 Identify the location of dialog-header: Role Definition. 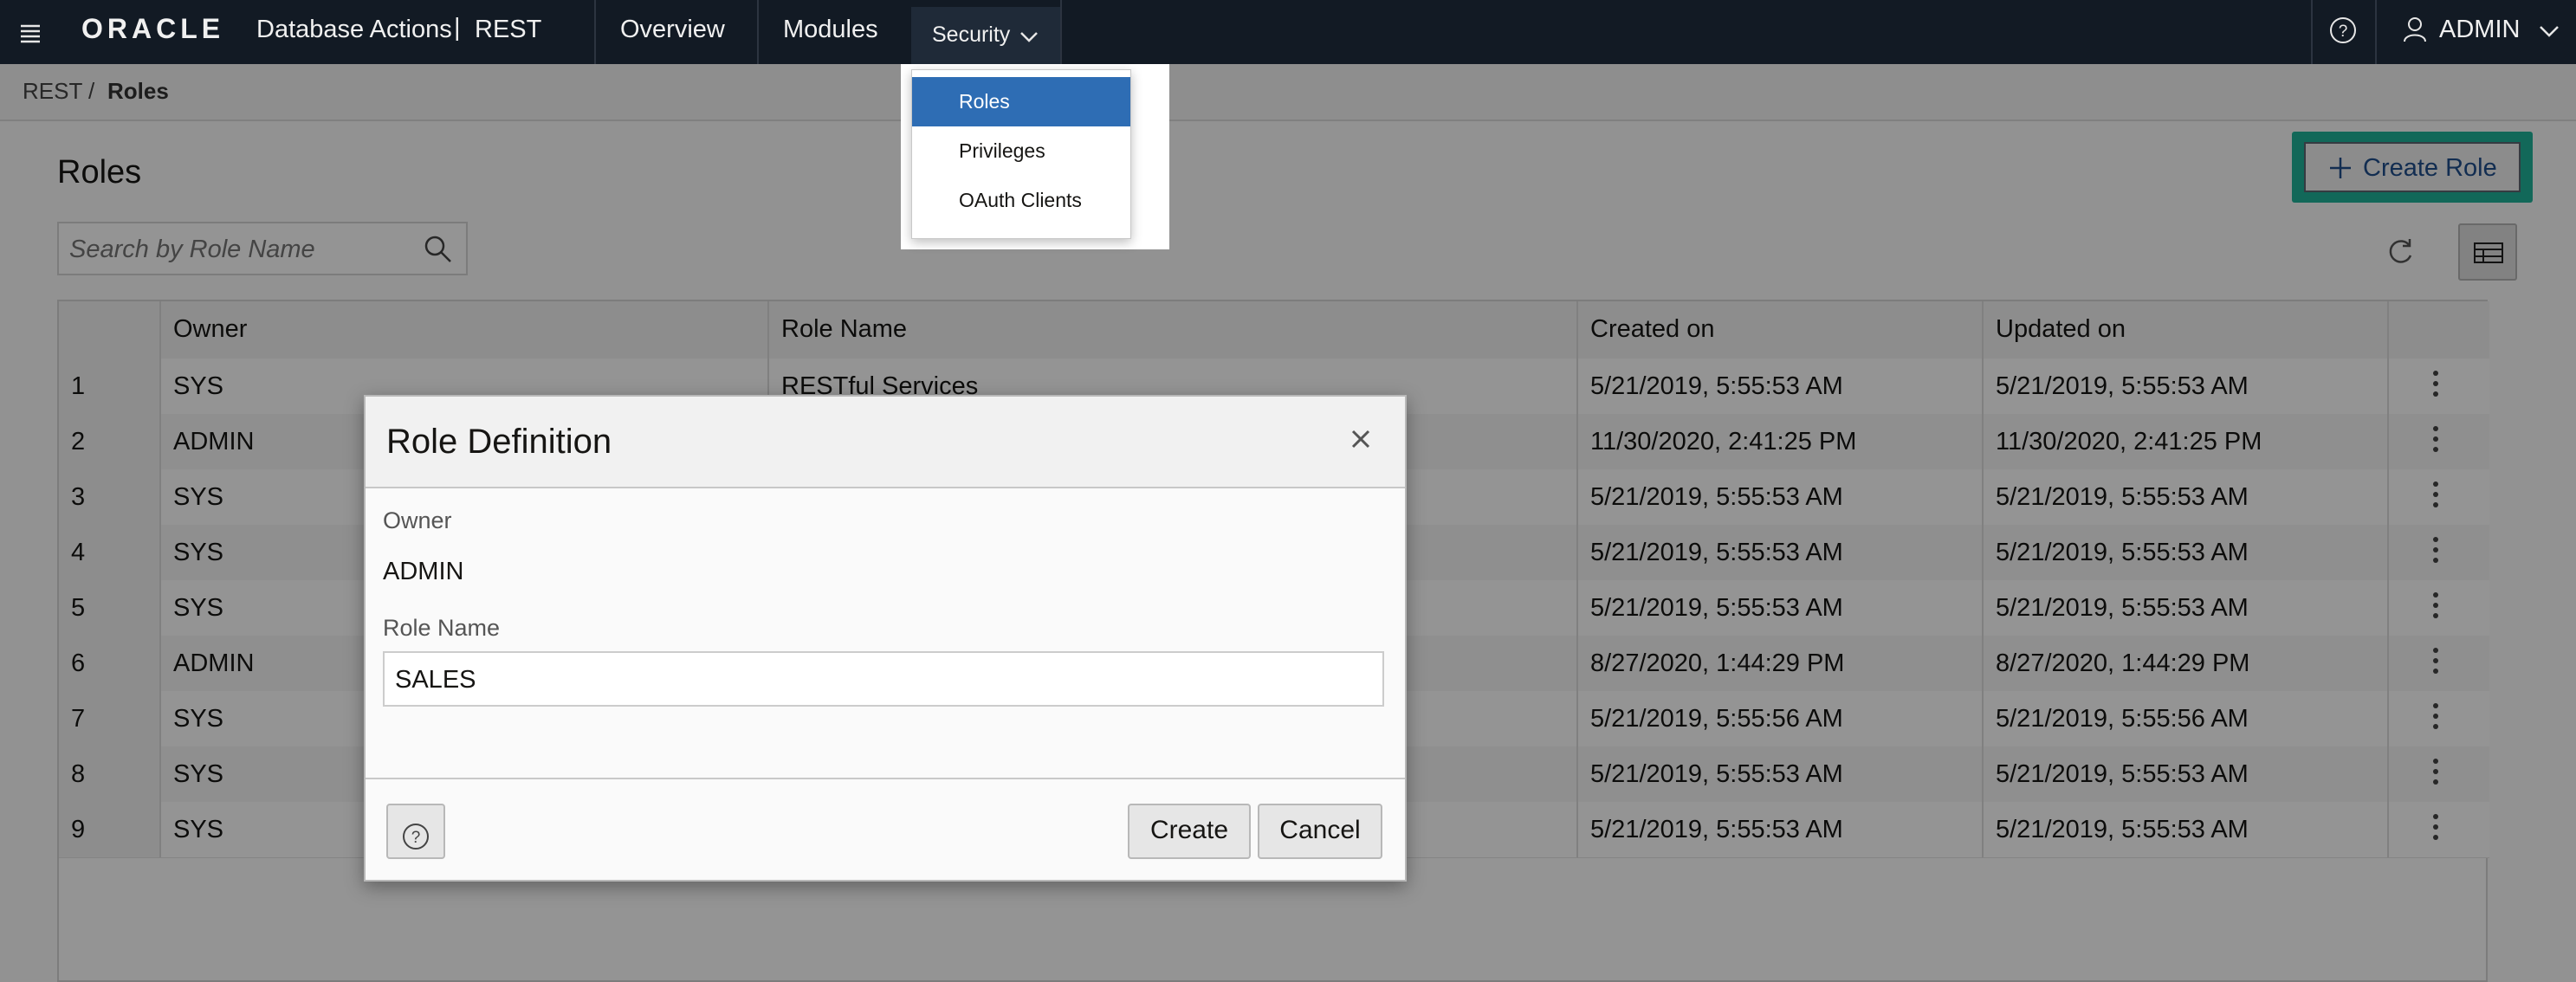
(885, 442).